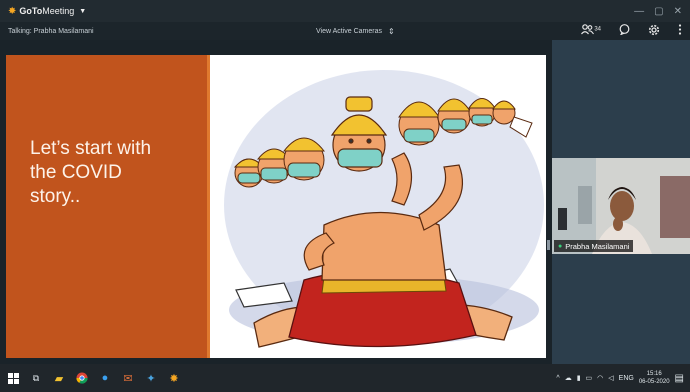 This screenshot has height=392, width=690. Describe the element at coordinates (626, 378) in the screenshot. I see `language-indicator: ENG` at that location.